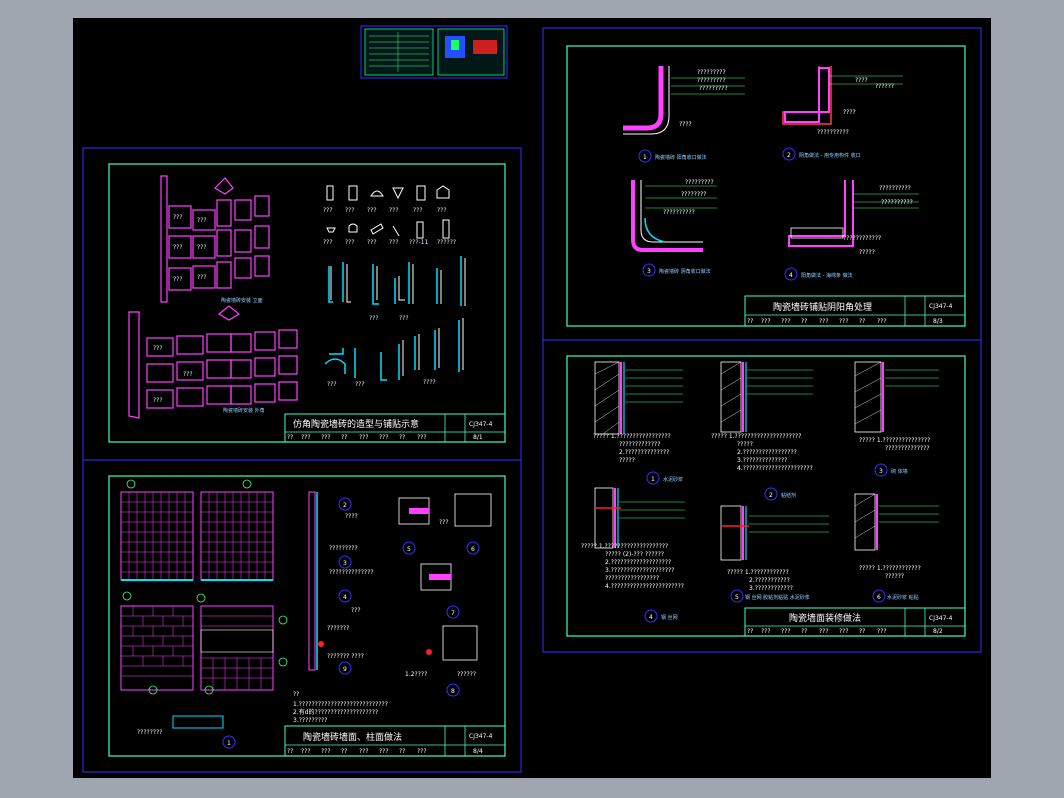  What do you see at coordinates (745, 444) in the screenshot?
I see `note-line: ?????` at bounding box center [745, 444].